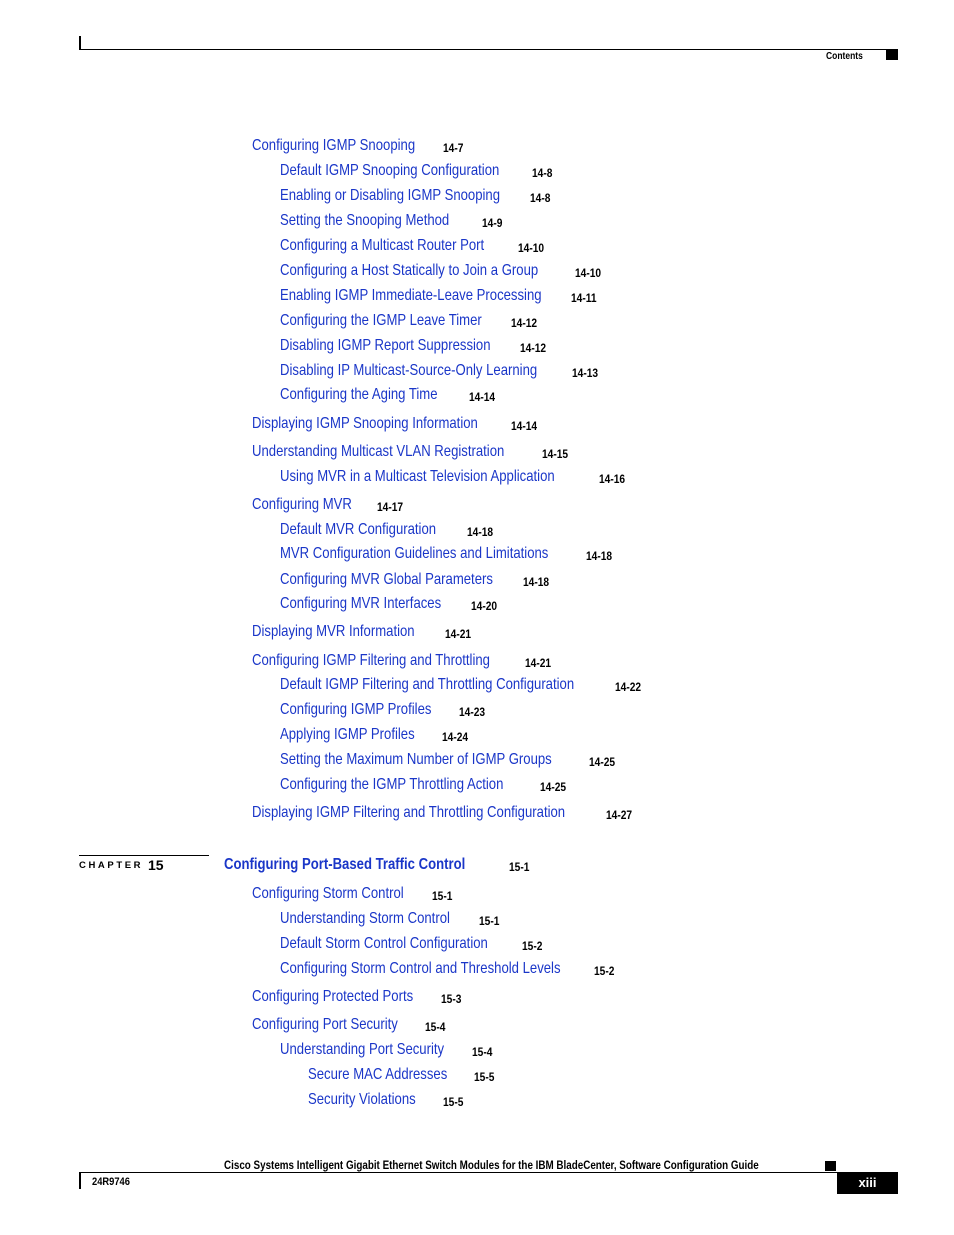 This screenshot has width=954, height=1235. I want to click on toc-entry: Enabling or Disabling IGMP Snooping 14-8, so click(415, 196).